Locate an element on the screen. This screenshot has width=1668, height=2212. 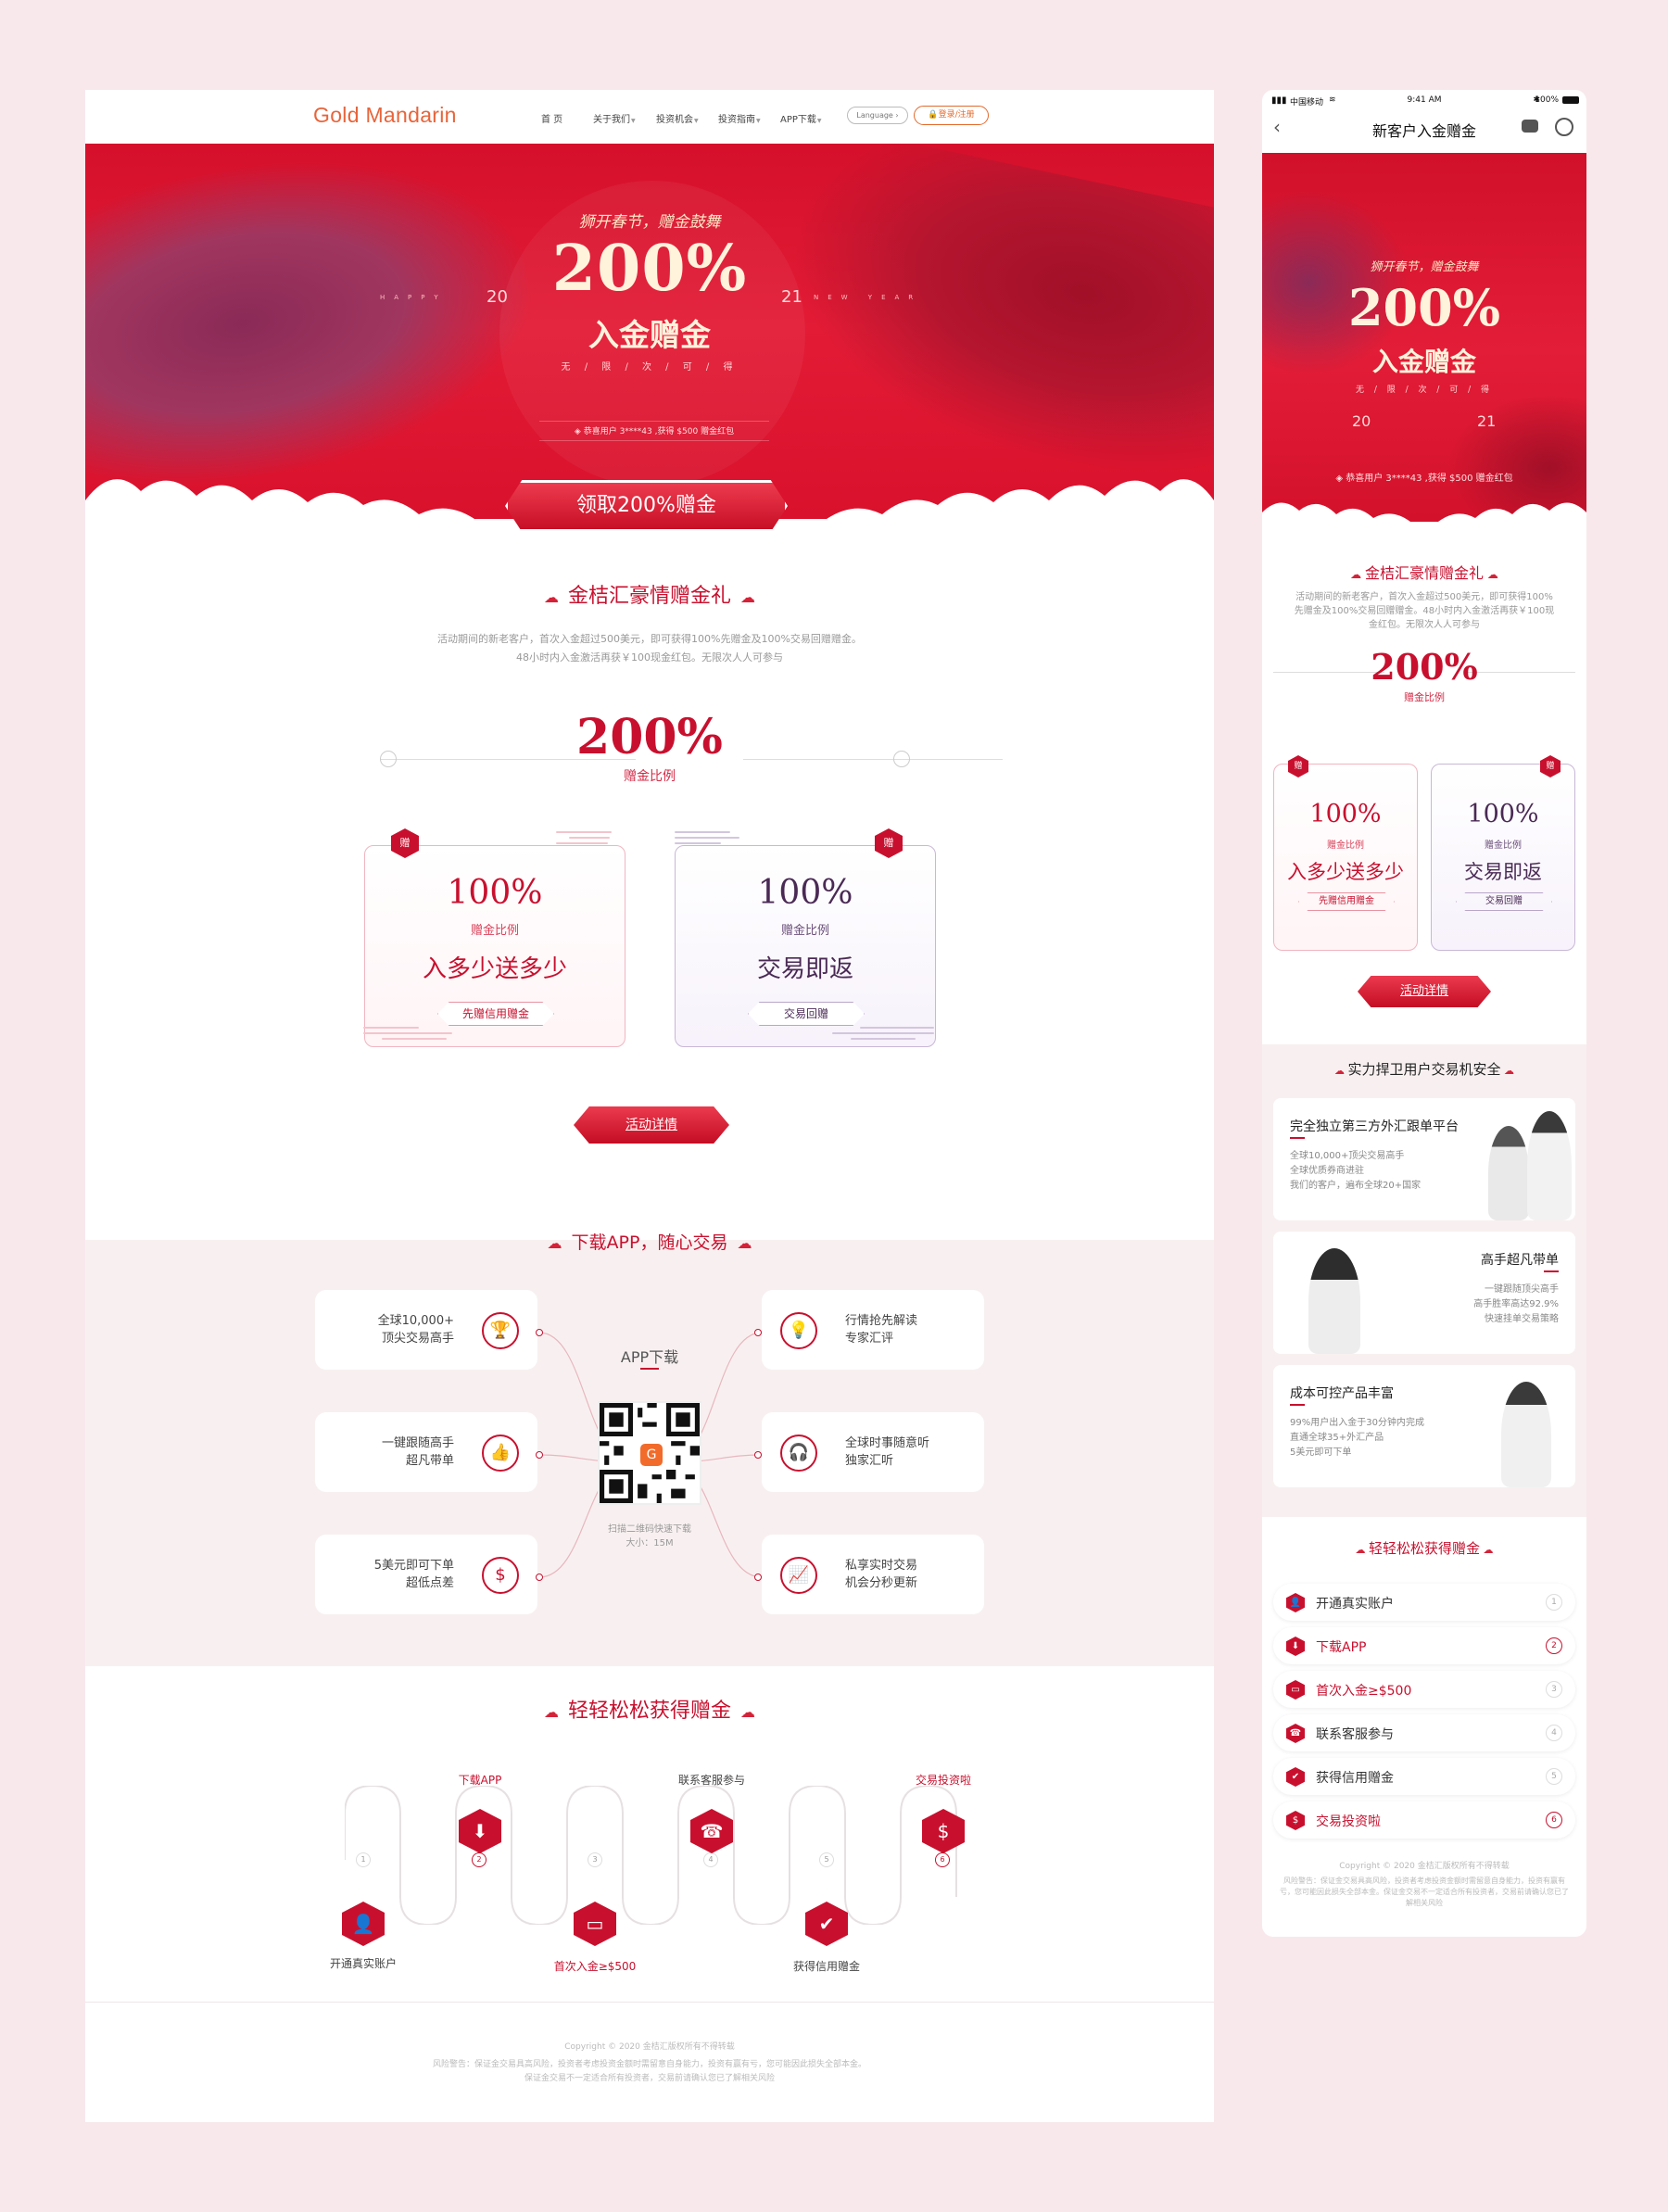
hero-year-left: 20 is located at coordinates (497, 297).